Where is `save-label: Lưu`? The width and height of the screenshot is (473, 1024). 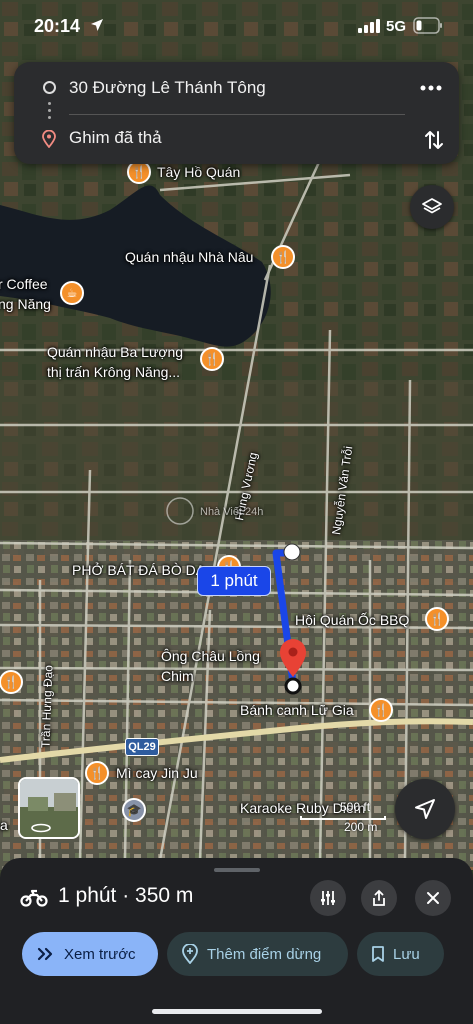 save-label: Lưu is located at coordinates (406, 954).